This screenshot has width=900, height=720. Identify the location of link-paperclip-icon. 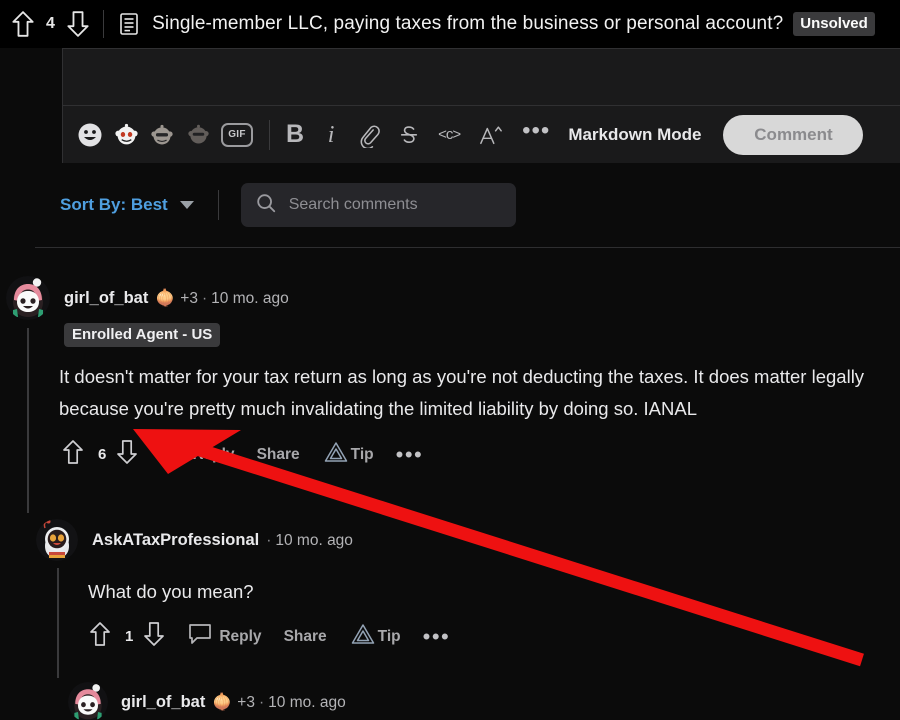
(369, 135).